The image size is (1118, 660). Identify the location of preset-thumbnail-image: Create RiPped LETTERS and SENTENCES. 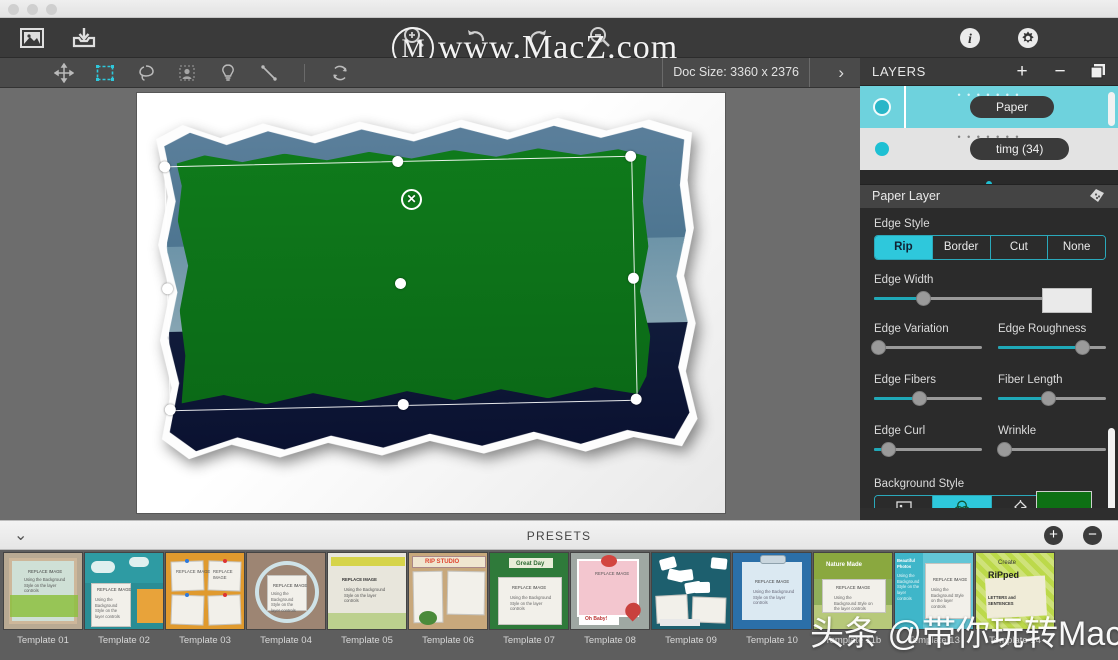
(1015, 591).